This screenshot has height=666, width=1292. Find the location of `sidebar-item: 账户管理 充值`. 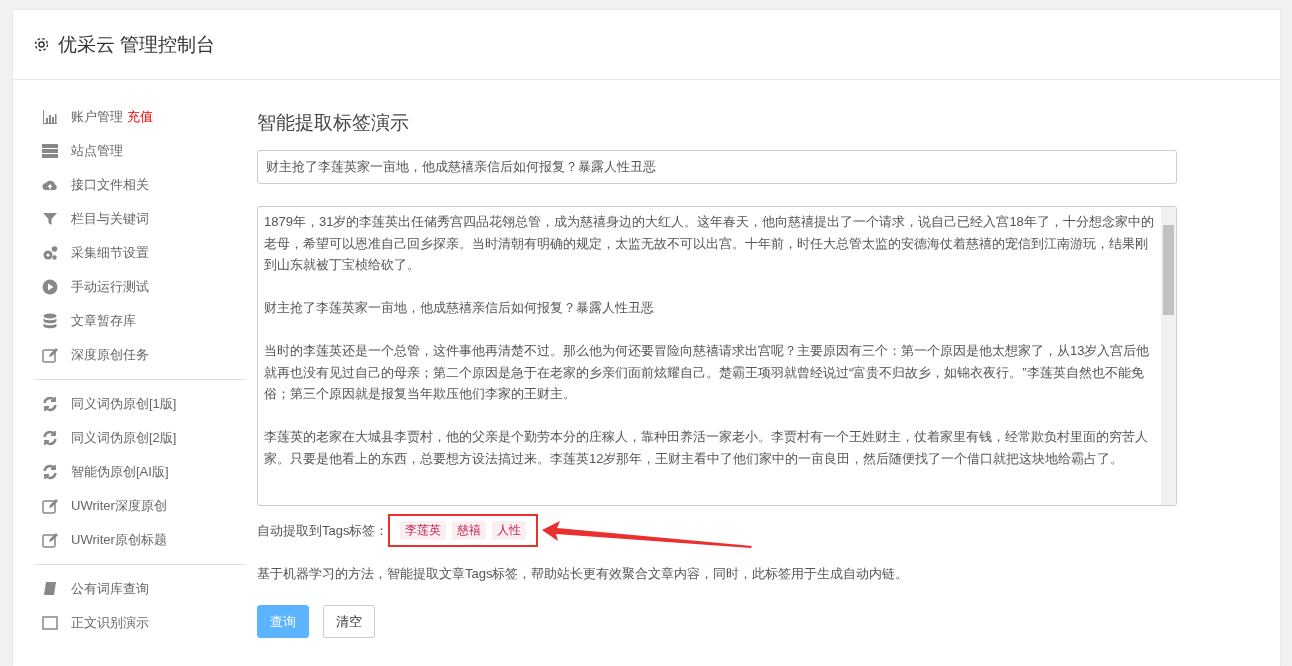

sidebar-item: 账户管理 充值 is located at coordinates (140, 117).